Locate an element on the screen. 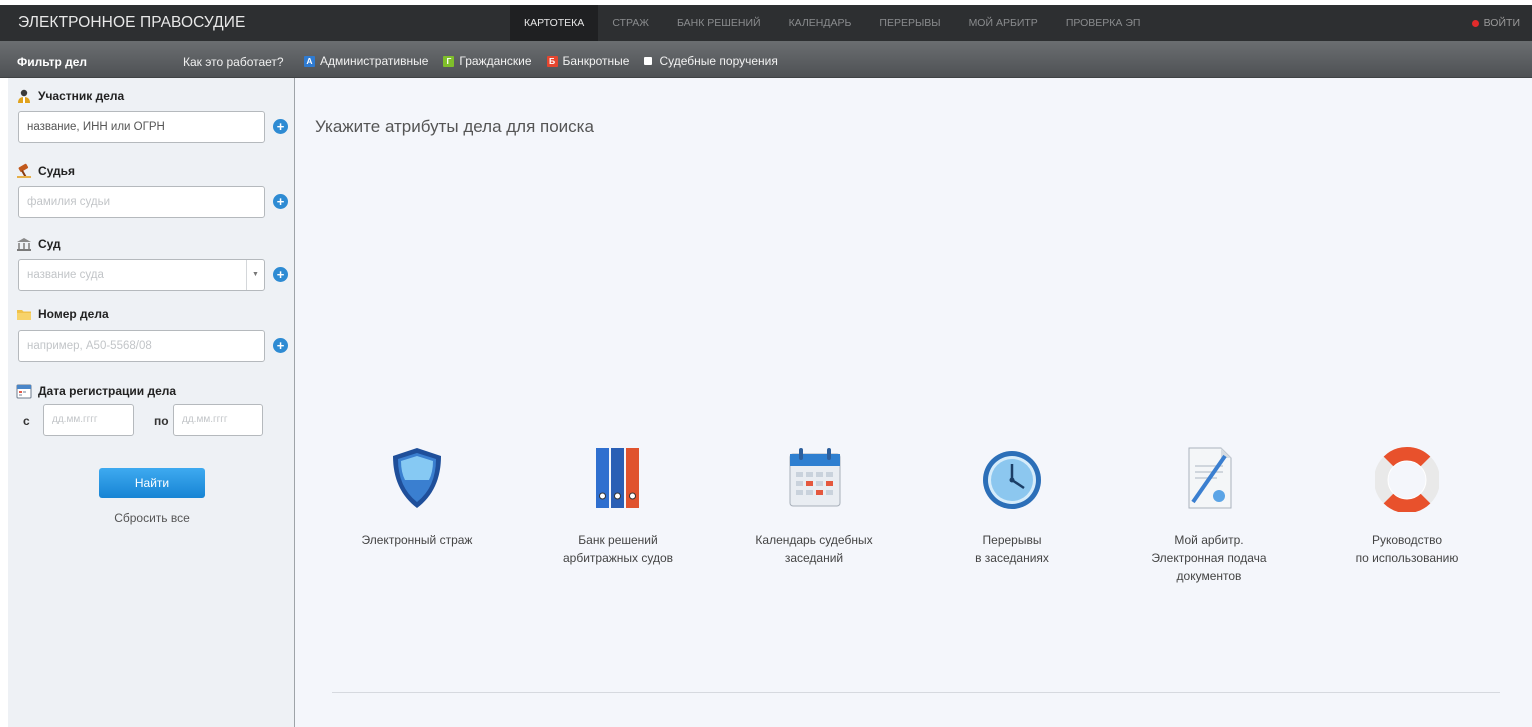 The width and height of the screenshot is (1532, 727). category-label: Гражданские is located at coordinates (495, 61).